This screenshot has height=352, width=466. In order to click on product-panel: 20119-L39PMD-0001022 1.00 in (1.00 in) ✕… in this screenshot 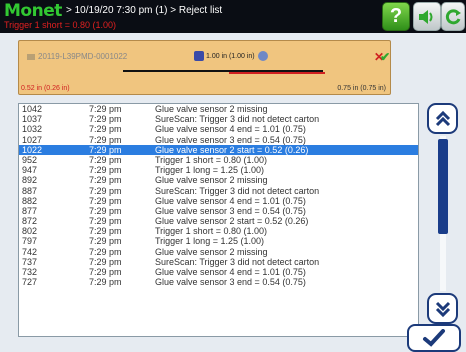, I will do `click(204, 67)`.